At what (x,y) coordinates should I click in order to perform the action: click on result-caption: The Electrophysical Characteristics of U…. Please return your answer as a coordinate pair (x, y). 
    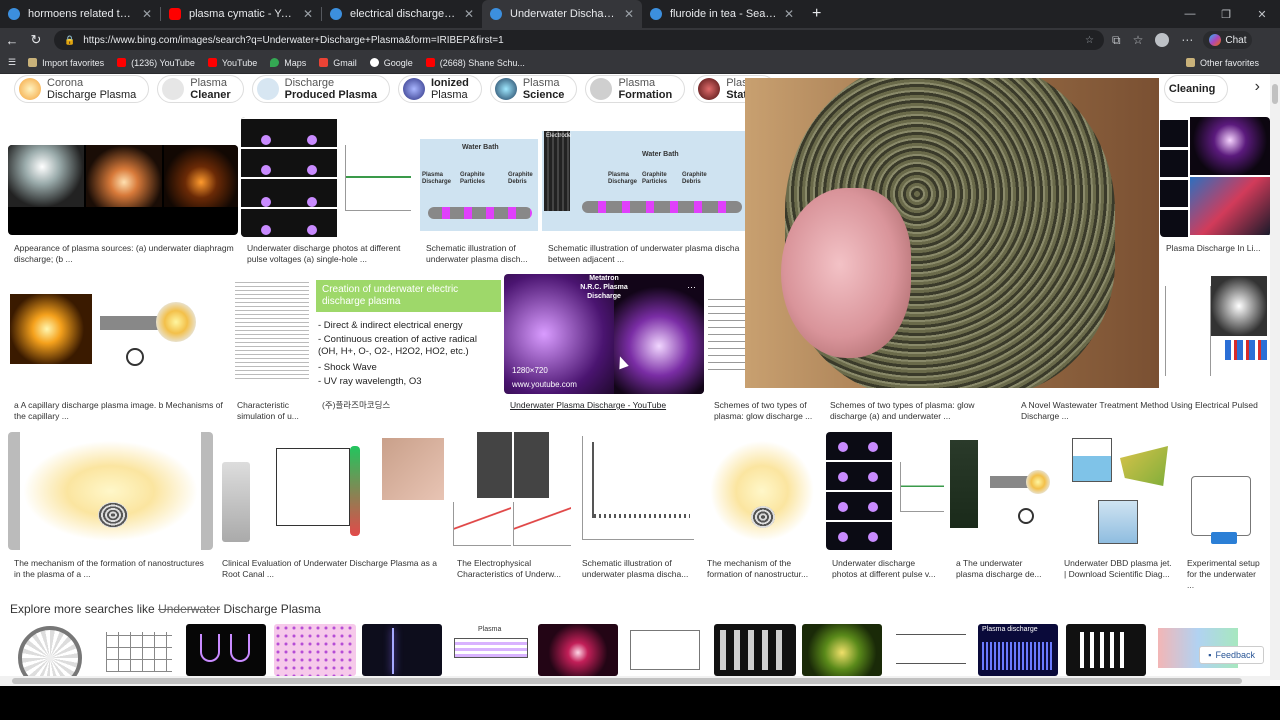
    Looking at the image, I should click on (513, 569).